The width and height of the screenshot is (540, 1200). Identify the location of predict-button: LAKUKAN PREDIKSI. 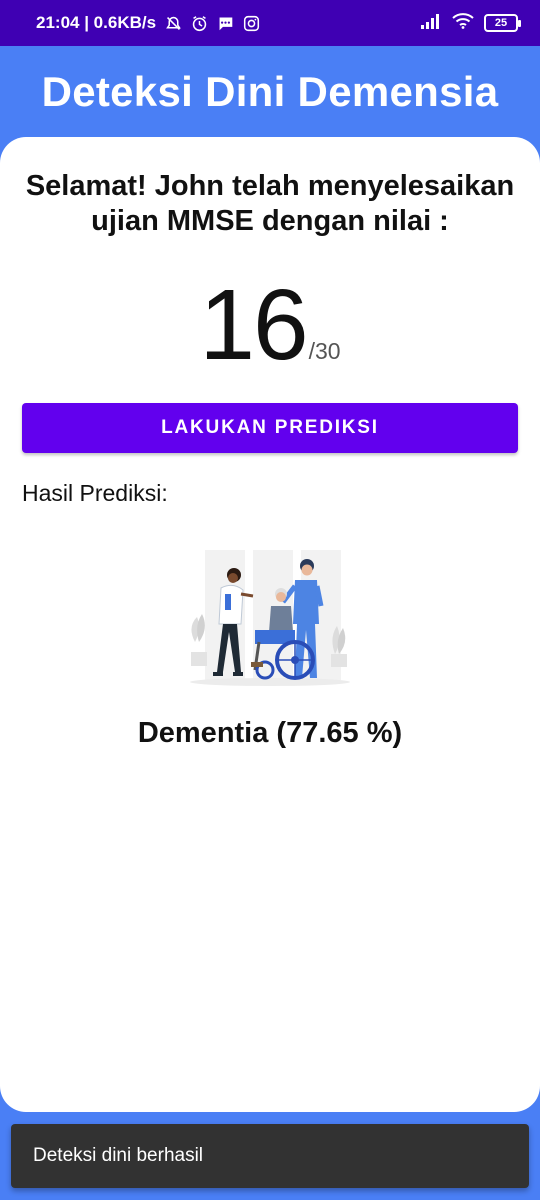
(270, 428).